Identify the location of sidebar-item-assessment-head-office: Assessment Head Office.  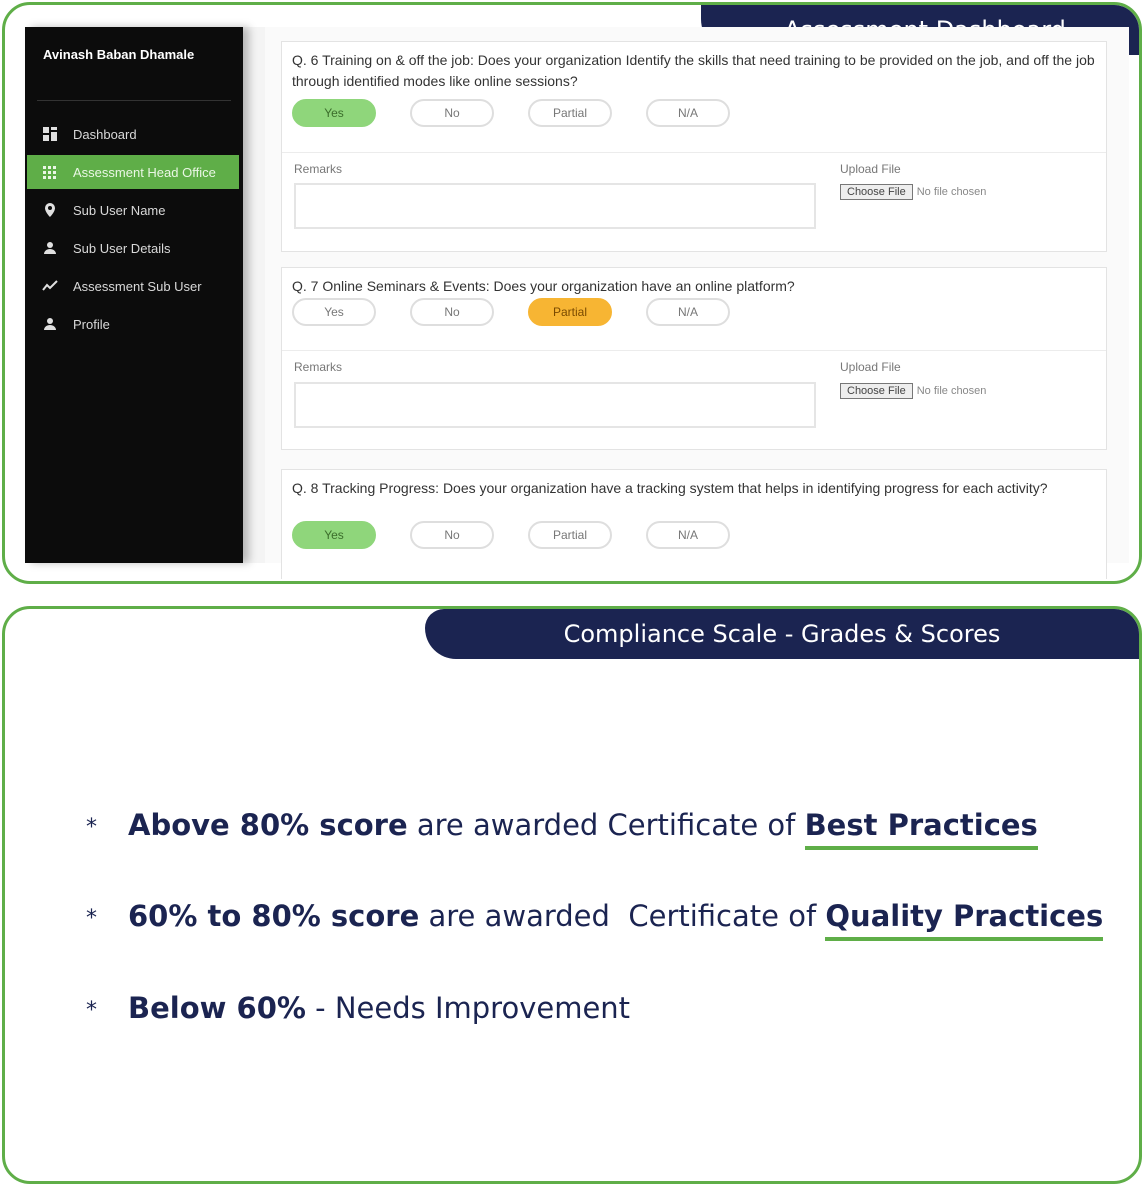
(133, 172).